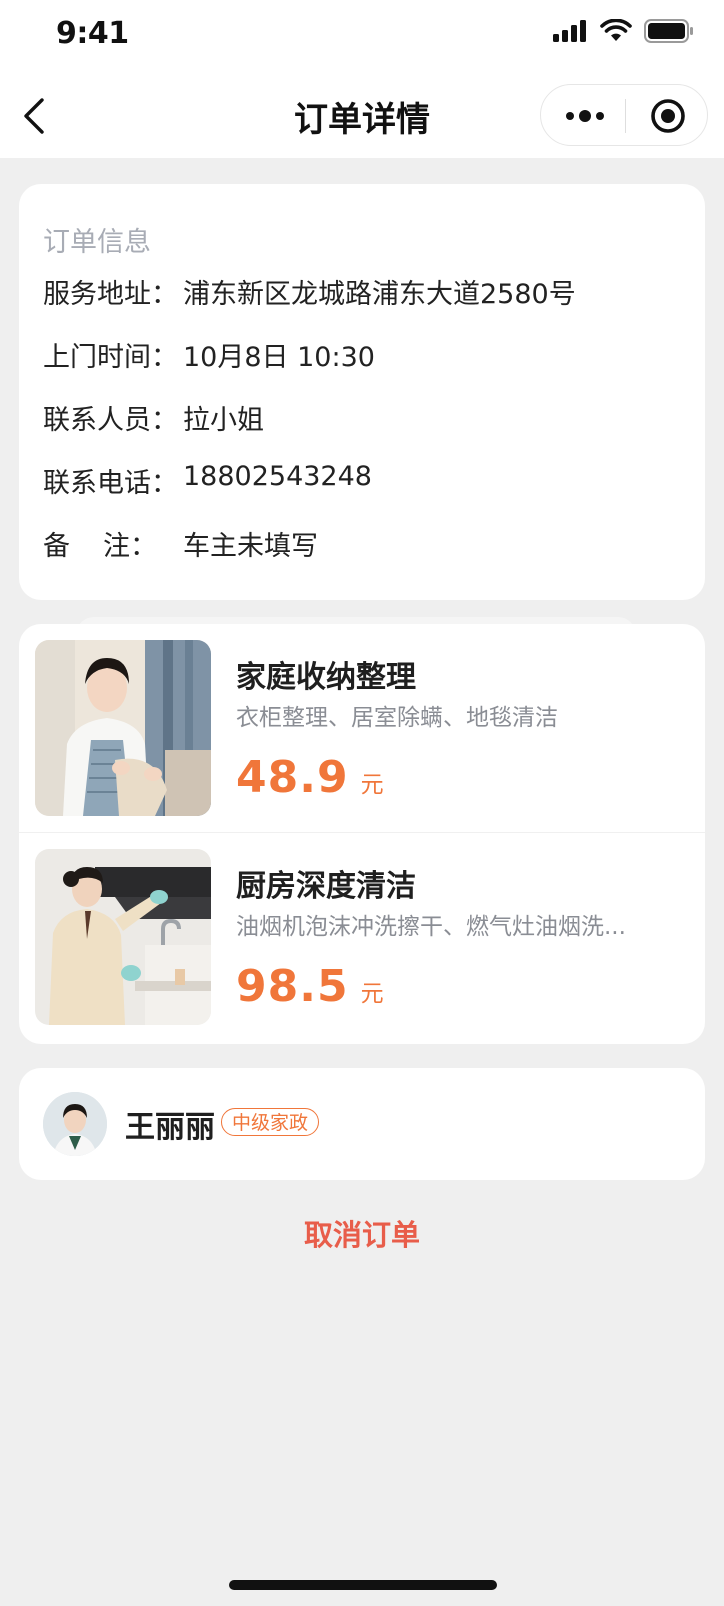 The width and height of the screenshot is (724, 1606). I want to click on home-indicator, so click(363, 1585).